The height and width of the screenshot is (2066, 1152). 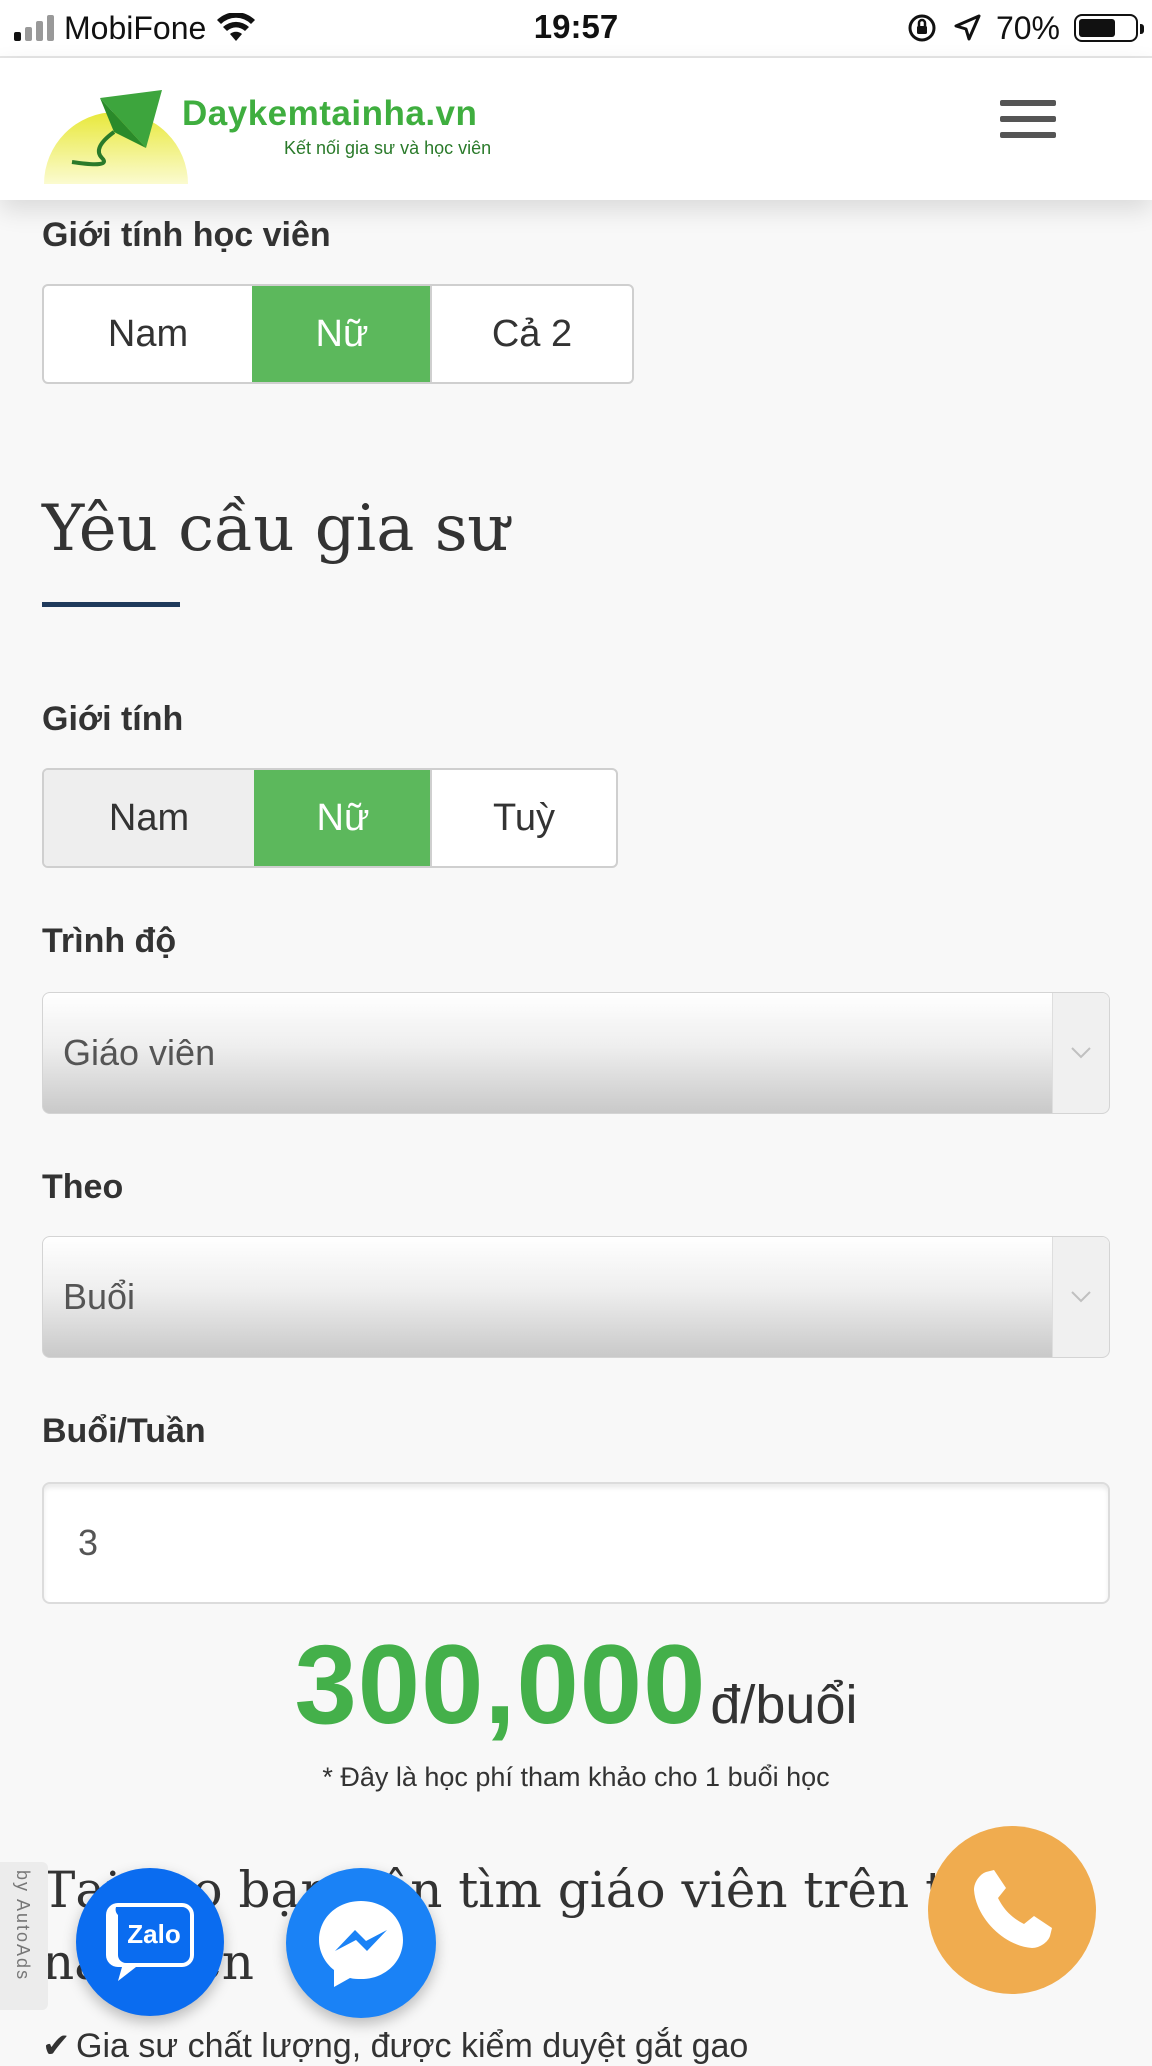 What do you see at coordinates (1097, 28) in the screenshot?
I see `battery-fill` at bounding box center [1097, 28].